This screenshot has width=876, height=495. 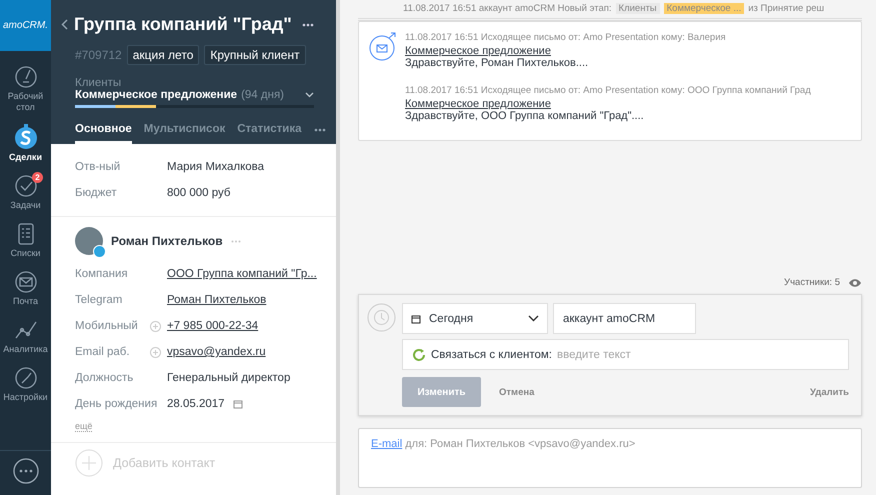 What do you see at coordinates (215, 167) in the screenshot?
I see `field-value: Мария Михалкова` at bounding box center [215, 167].